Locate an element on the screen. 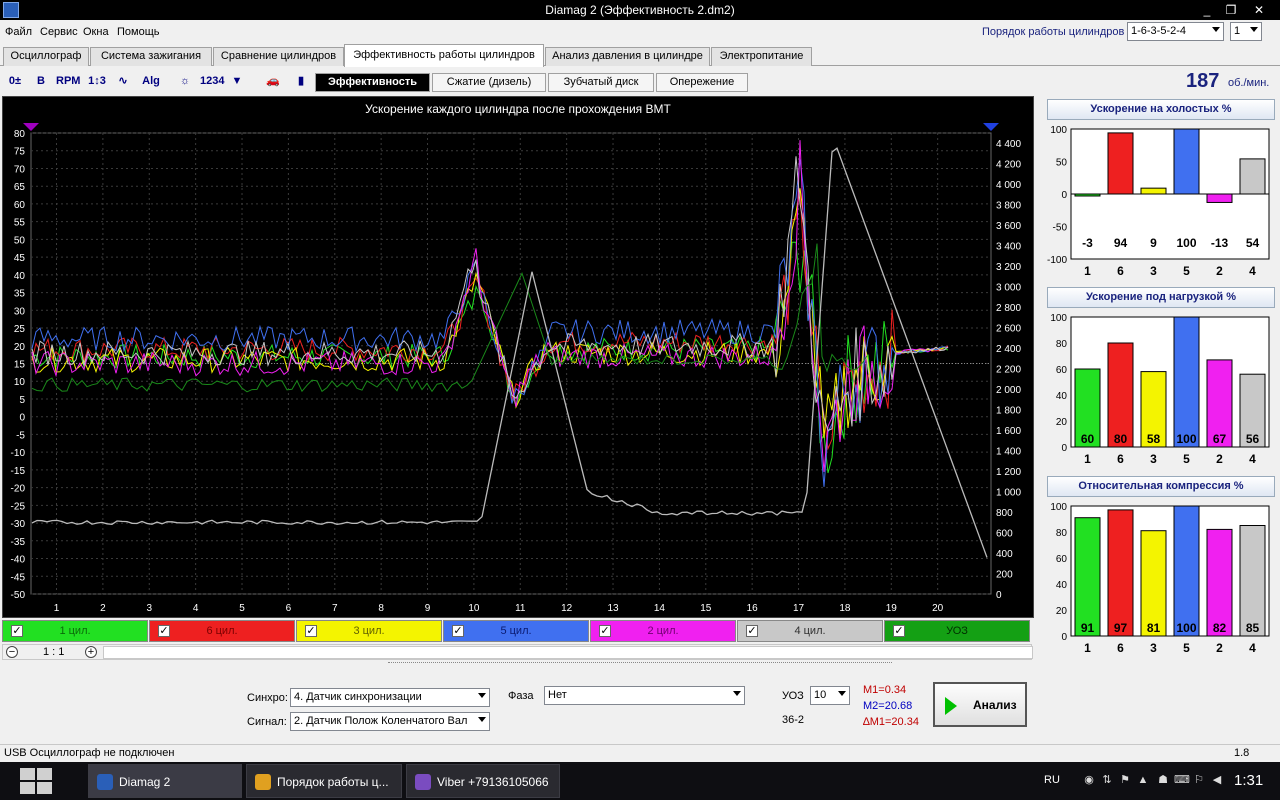  panel-bar-value: 100 is located at coordinates (1186, 628).